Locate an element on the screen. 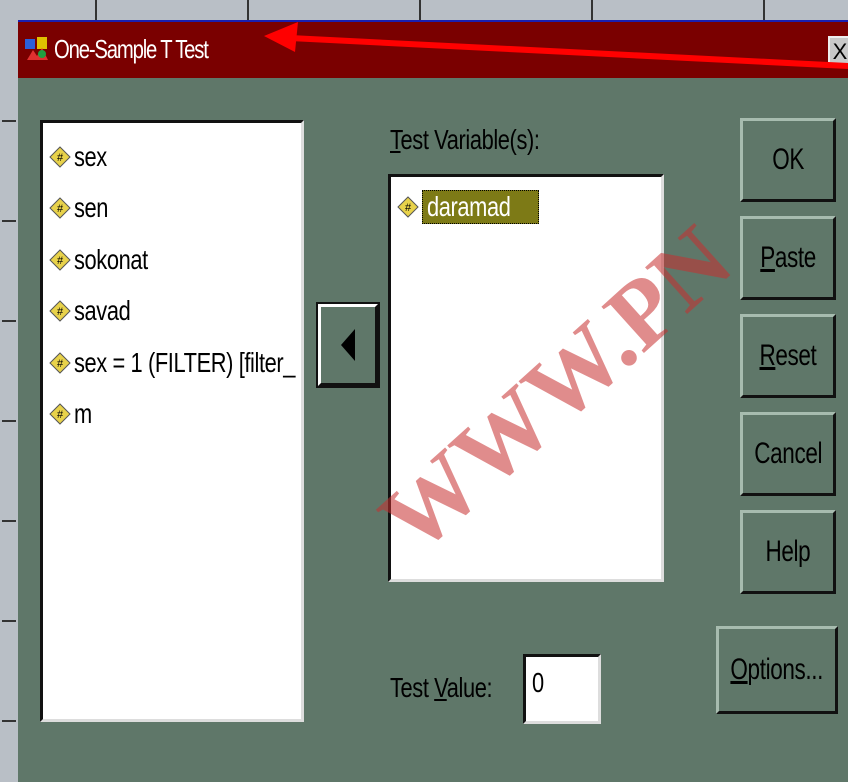 This screenshot has height=782, width=848. paste-button: Paste is located at coordinates (788, 258).